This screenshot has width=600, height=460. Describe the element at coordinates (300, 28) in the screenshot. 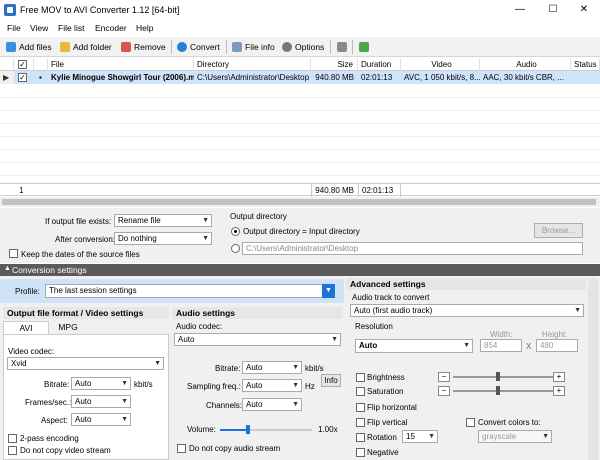

I see `menu-bar: File View File list Encoder Help` at that location.